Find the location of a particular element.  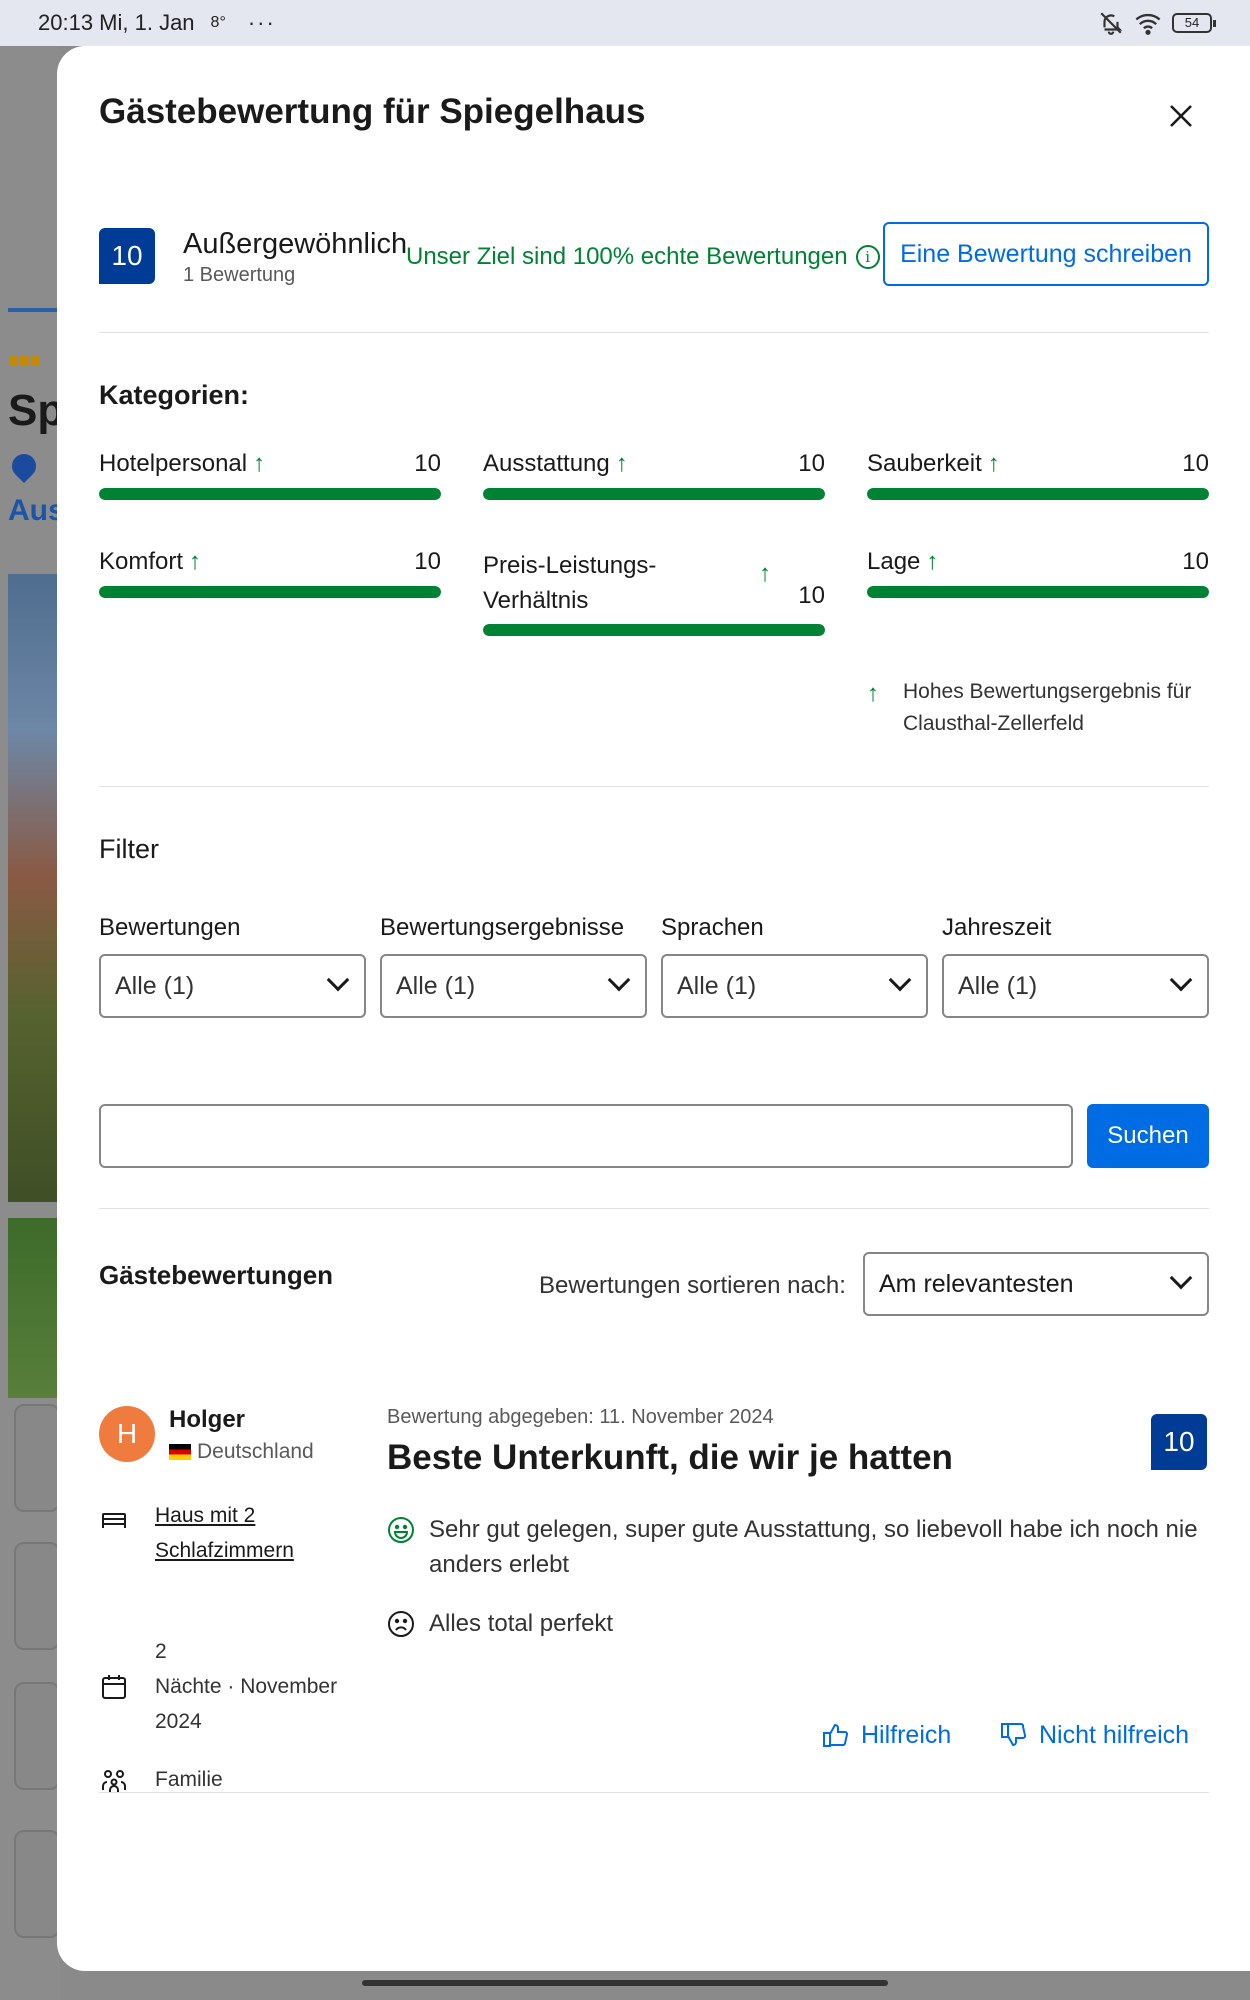

traveler-type: Familie is located at coordinates (229, 1782).